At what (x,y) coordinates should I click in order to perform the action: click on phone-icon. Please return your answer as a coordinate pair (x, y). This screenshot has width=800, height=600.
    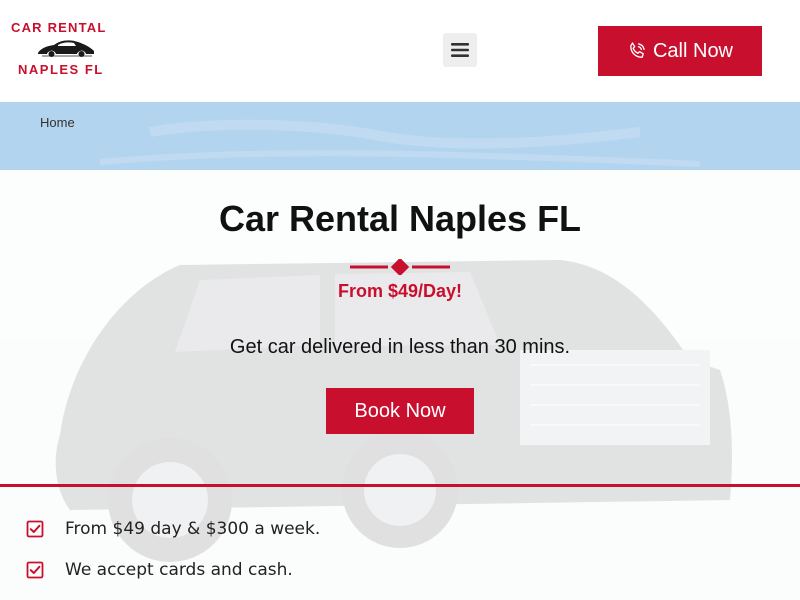
    Looking at the image, I should click on (637, 50).